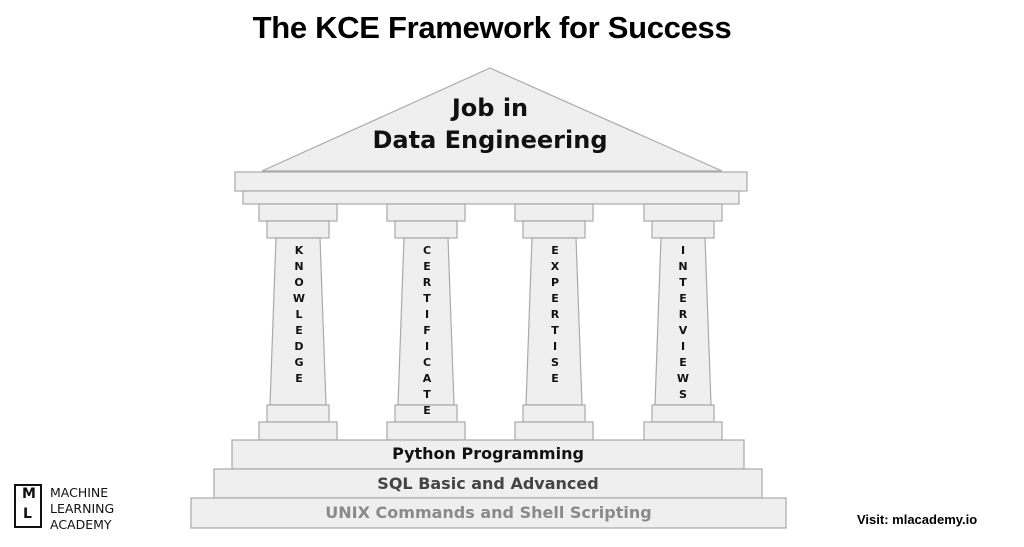  Describe the element at coordinates (554, 413) in the screenshot. I see `pillar-base-top-expertise` at that location.